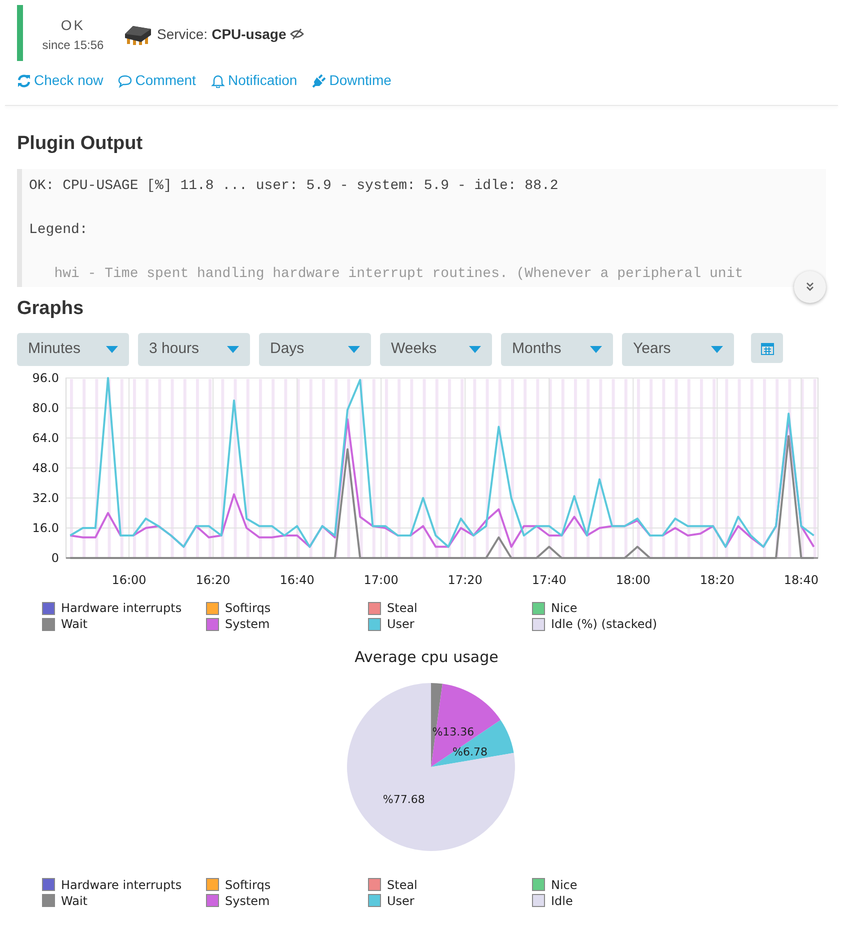  Describe the element at coordinates (810, 287) in the screenshot. I see `chevrons-down-icon` at that location.